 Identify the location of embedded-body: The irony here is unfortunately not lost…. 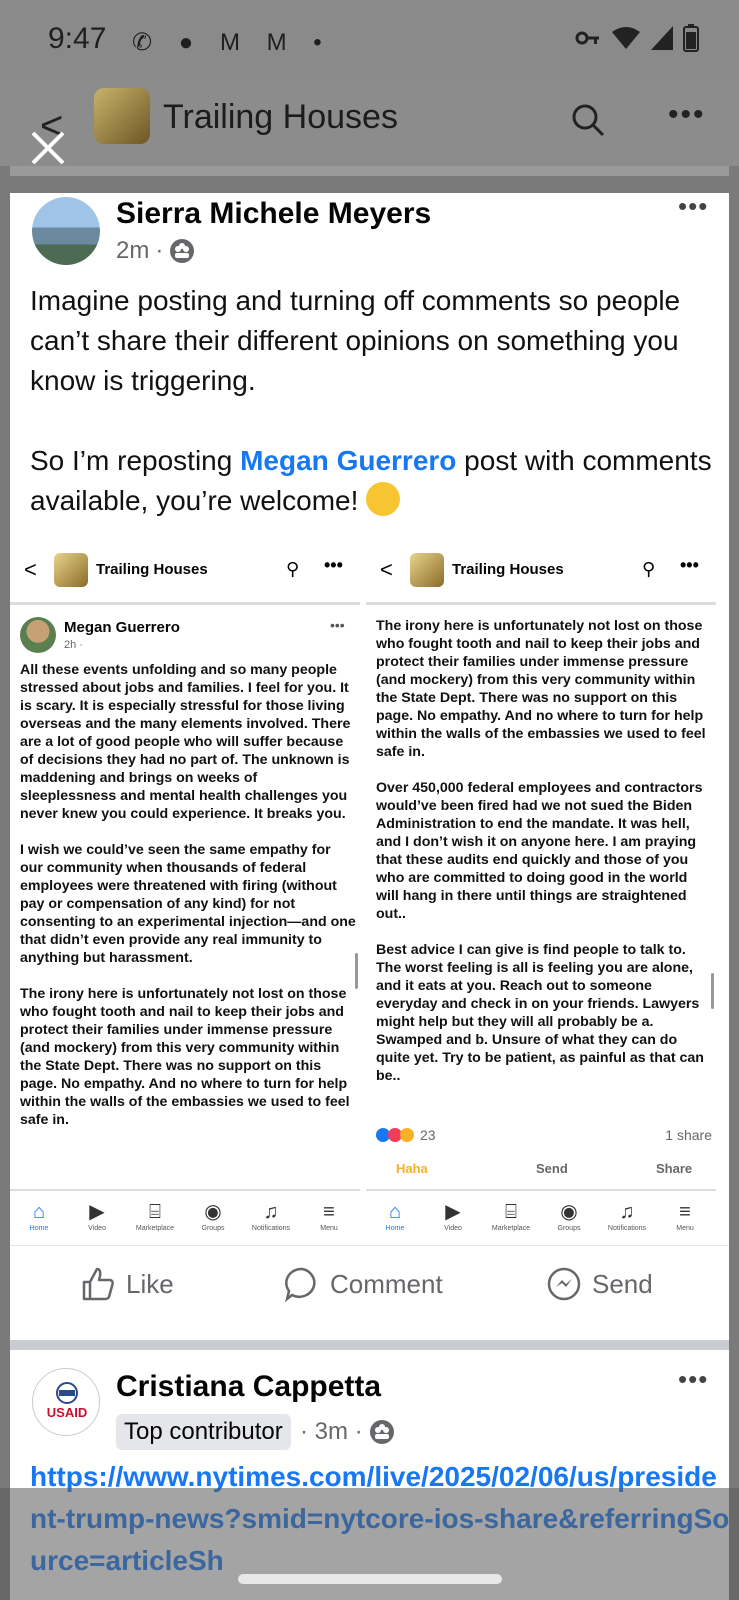
(544, 860).